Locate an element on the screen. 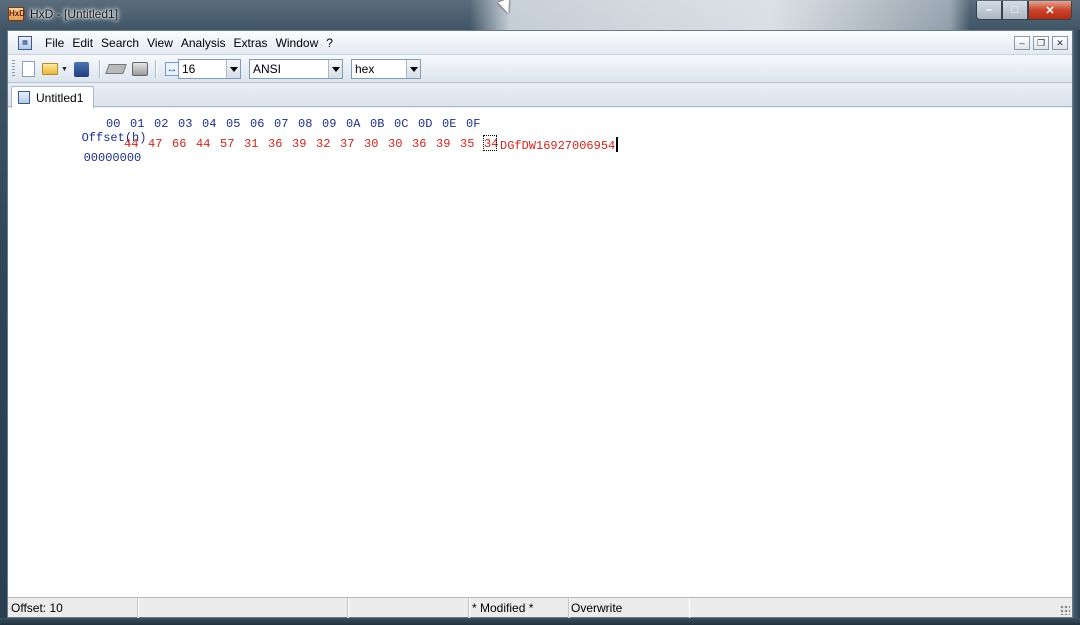  column-header: 00 is located at coordinates (113, 124).